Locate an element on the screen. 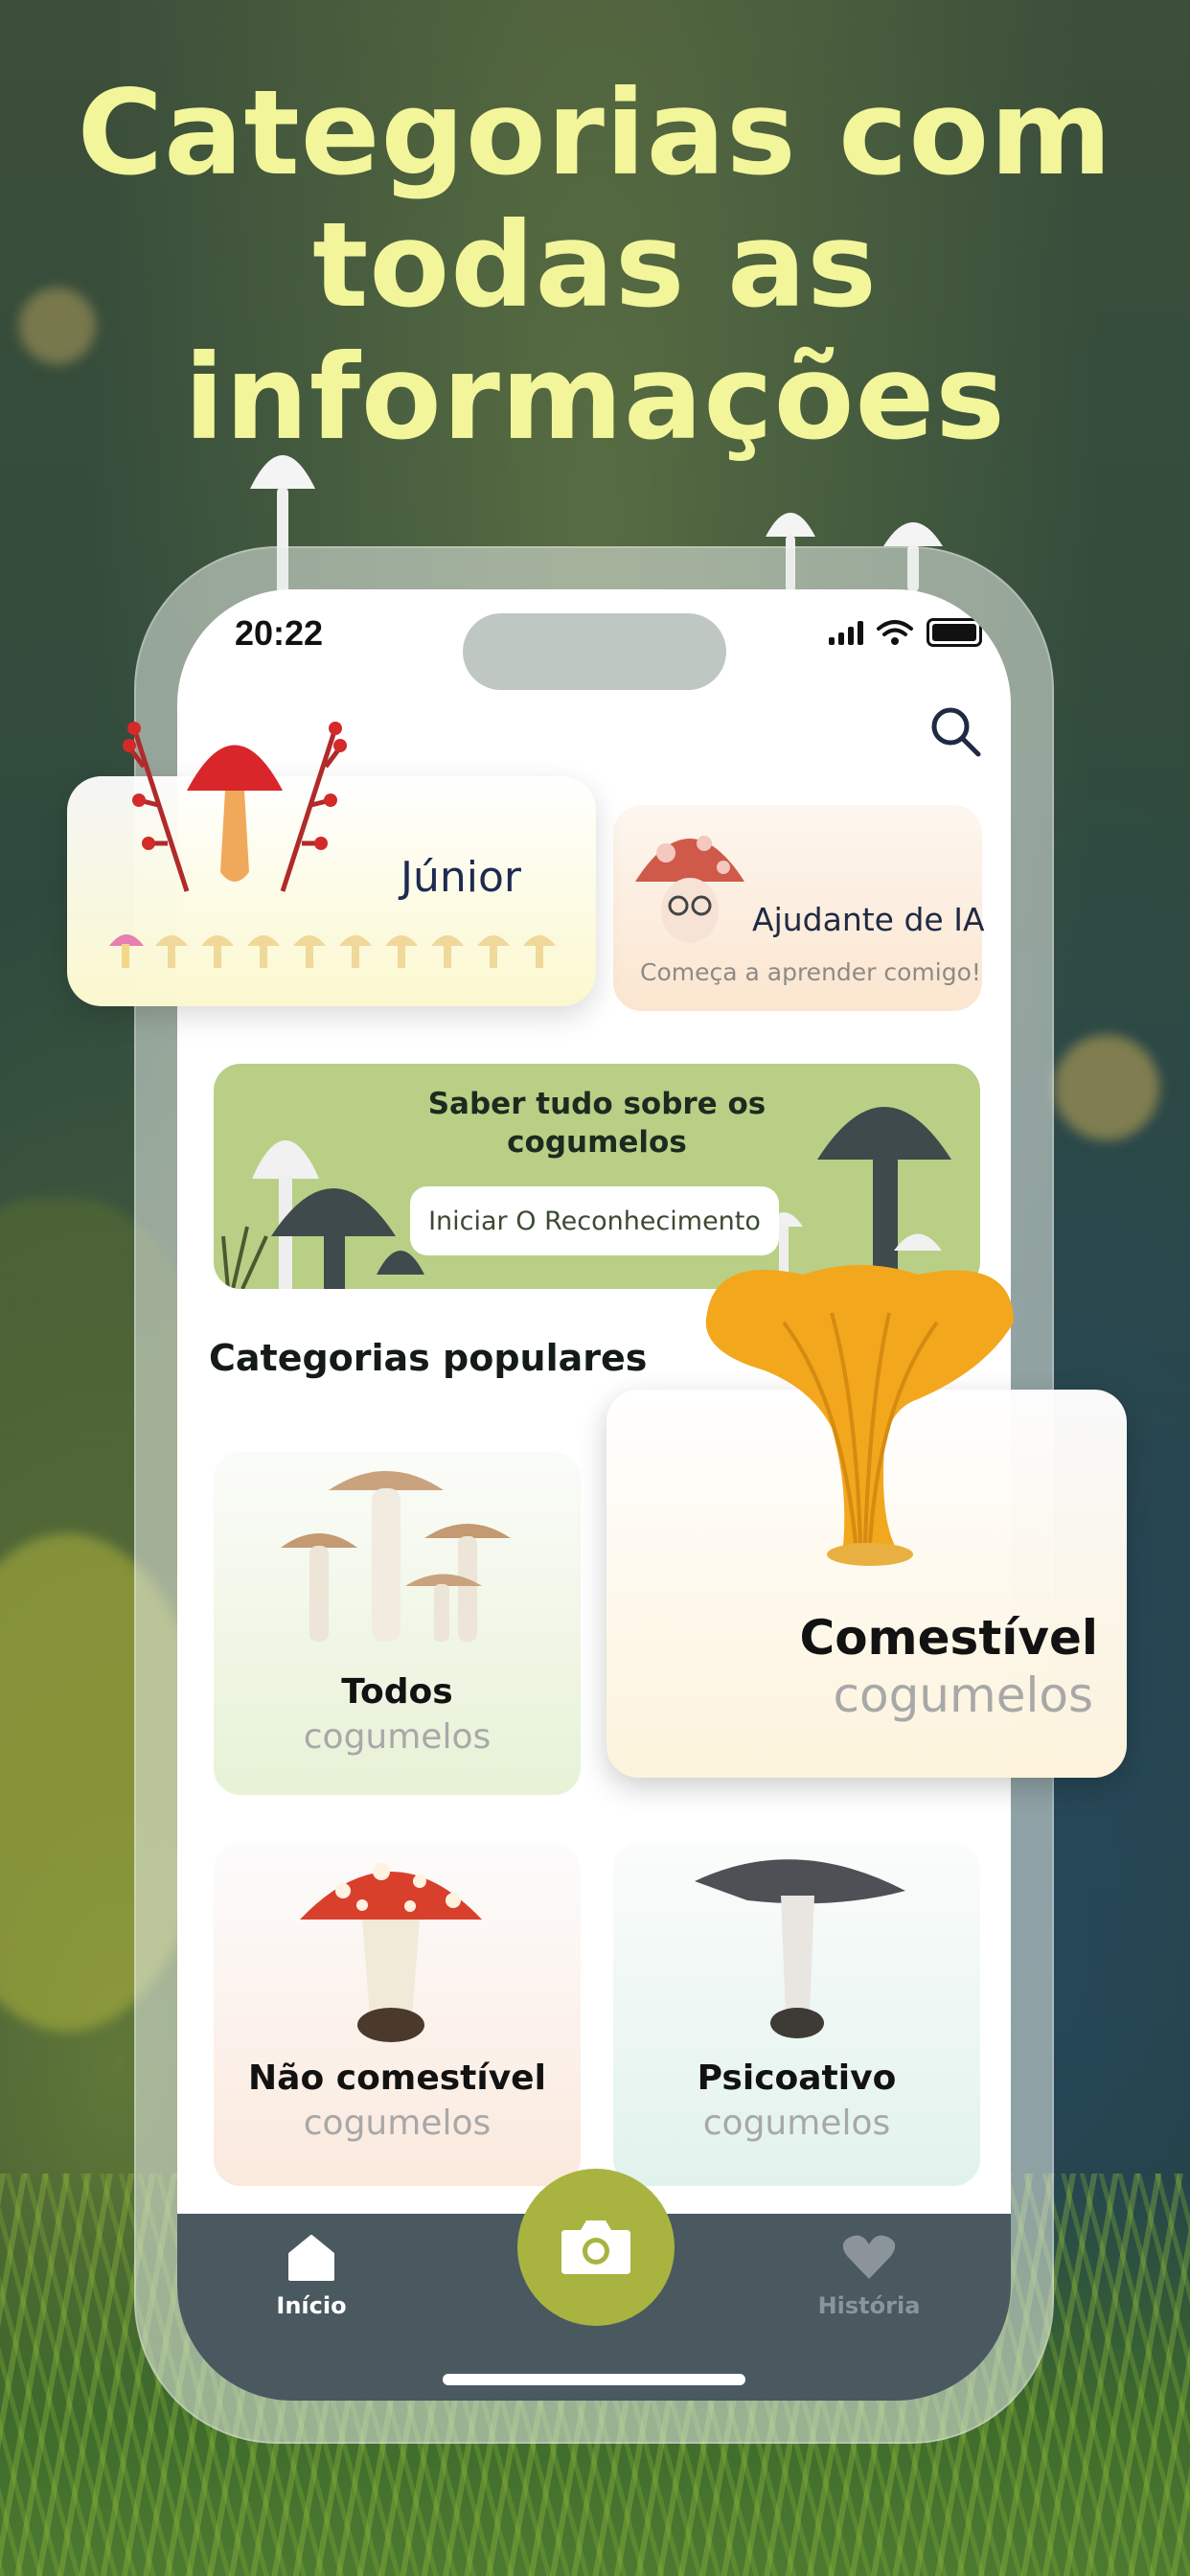  bokeh-light is located at coordinates (1106, 1087).